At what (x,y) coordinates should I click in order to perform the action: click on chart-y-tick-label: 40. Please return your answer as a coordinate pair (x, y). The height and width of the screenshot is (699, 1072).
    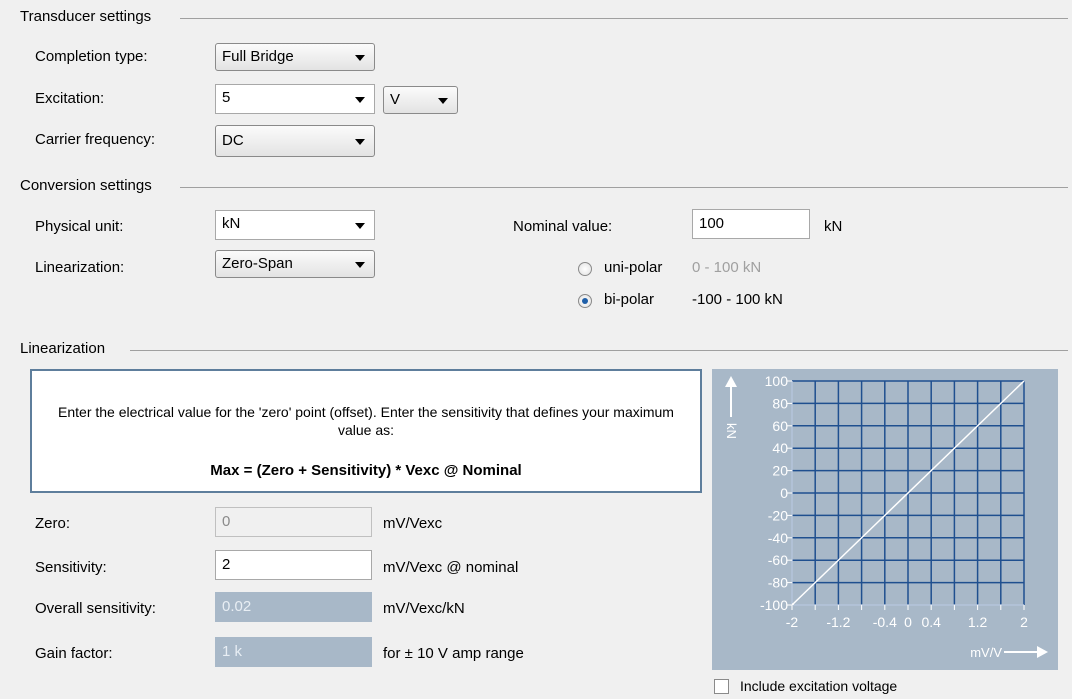
    Looking at the image, I should click on (780, 448).